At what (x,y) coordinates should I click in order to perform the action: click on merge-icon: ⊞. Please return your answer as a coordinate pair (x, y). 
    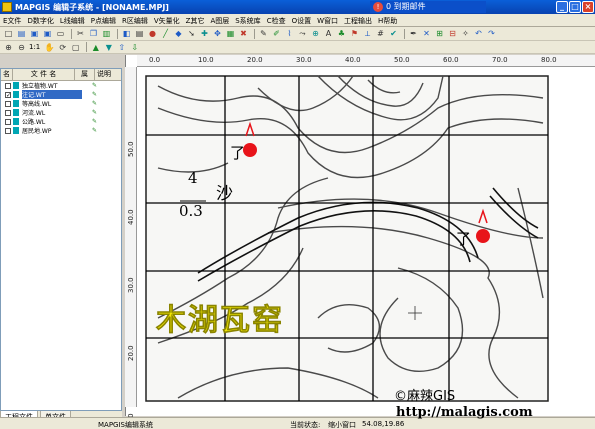
    Looking at the image, I should click on (439, 33).